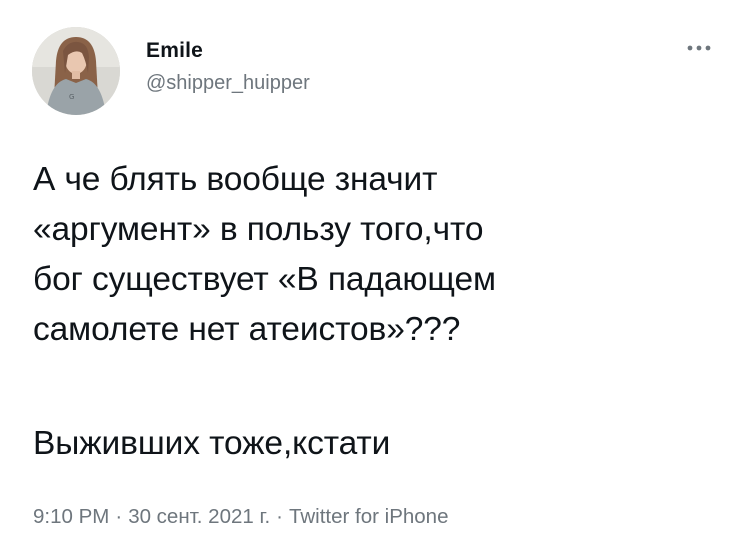 The height and width of the screenshot is (560, 750). Describe the element at coordinates (247, 329) in the screenshot. I see `tweet-text-line: самолете нет атеистов»???` at that location.